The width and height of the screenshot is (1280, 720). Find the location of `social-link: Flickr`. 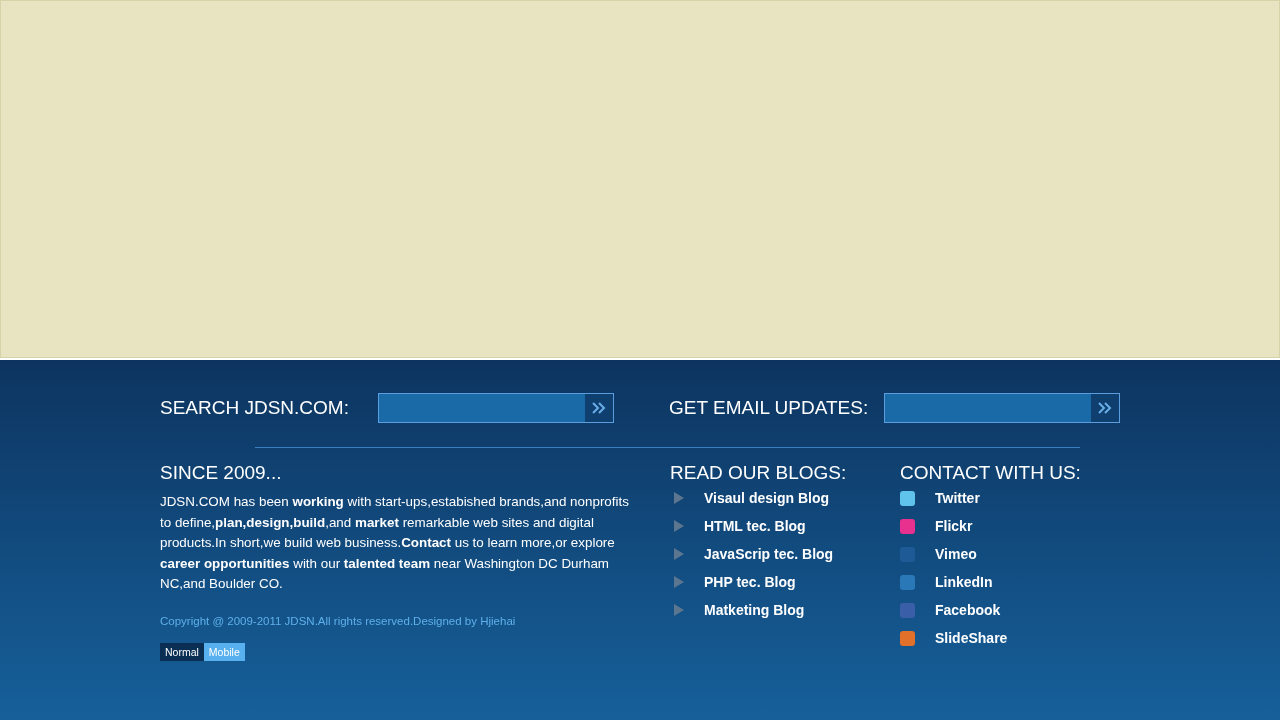

social-link: Flickr is located at coordinates (954, 526).